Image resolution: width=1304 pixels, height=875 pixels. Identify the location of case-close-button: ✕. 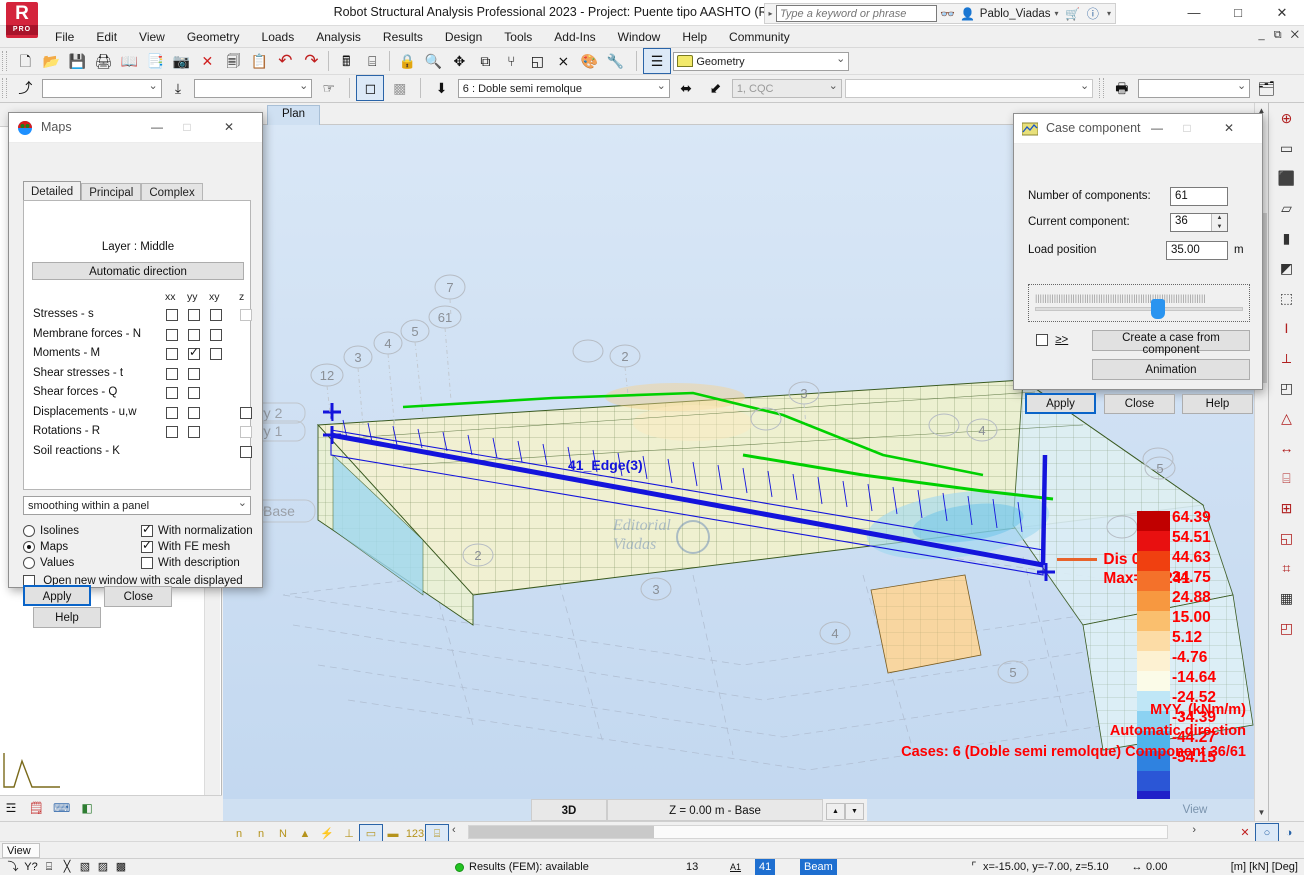
(1229, 128).